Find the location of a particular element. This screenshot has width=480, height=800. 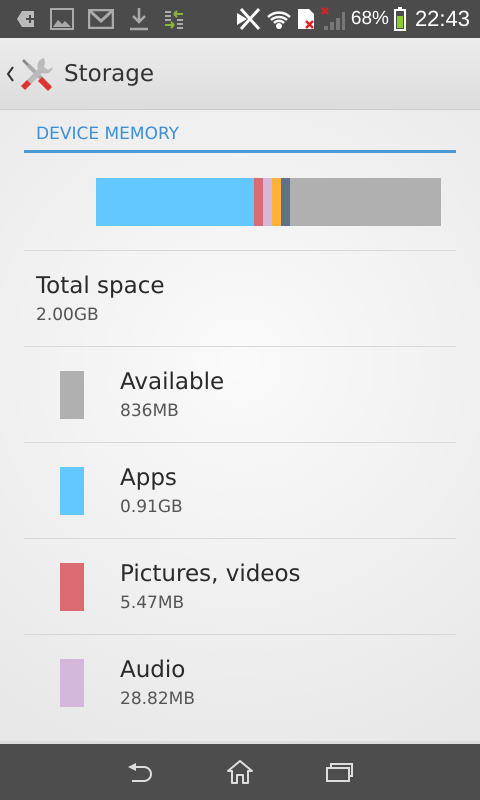

category-size: 28.82MB is located at coordinates (157, 698).